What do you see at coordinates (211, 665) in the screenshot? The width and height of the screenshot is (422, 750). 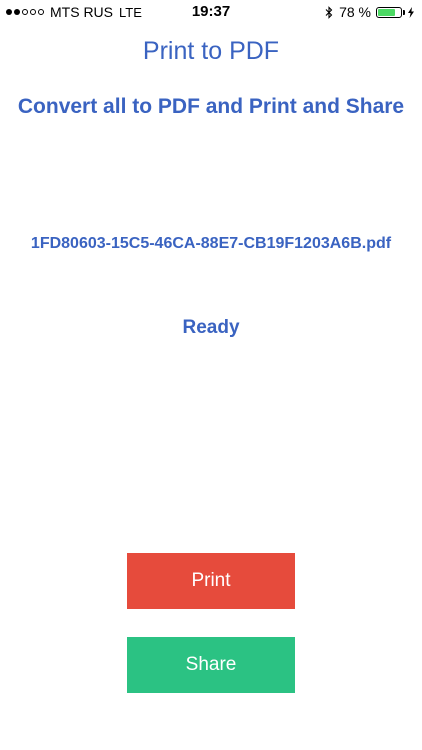 I see `share-button: Share` at bounding box center [211, 665].